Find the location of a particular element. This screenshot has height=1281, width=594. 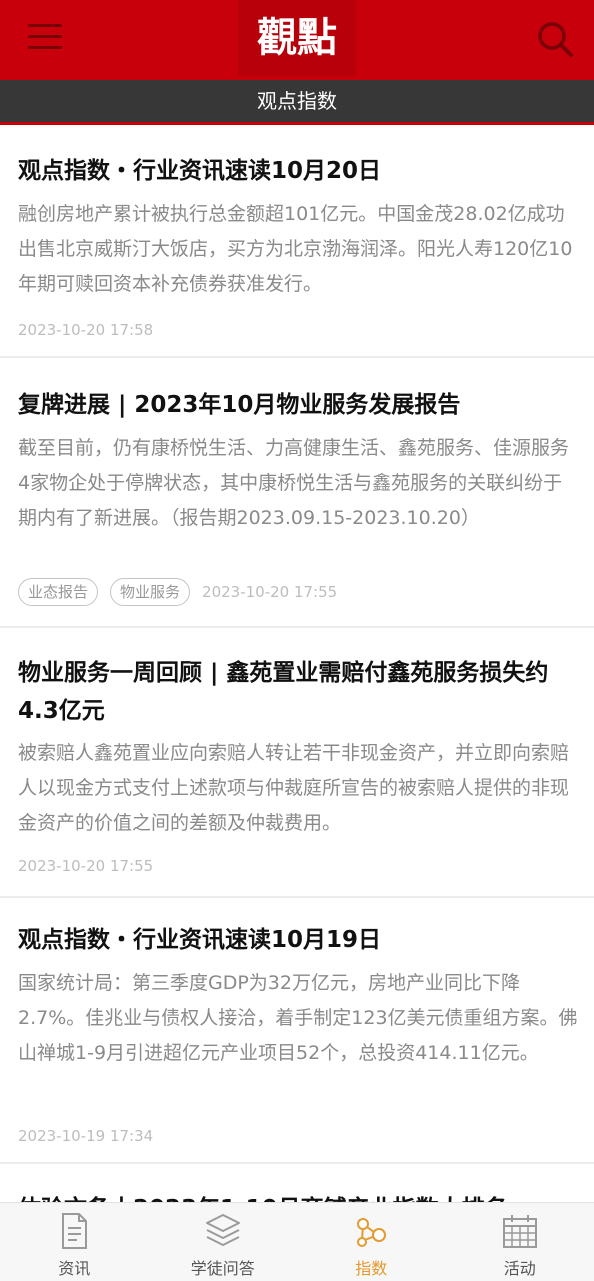

article-meta: 2023-10-19 17:34 is located at coordinates (85, 1136).